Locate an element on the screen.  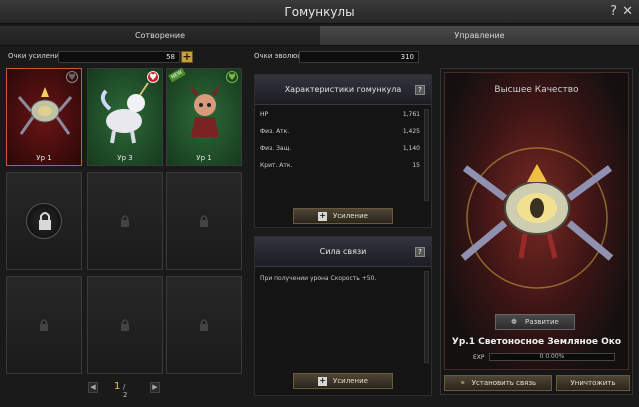
stat-value: 1,425 is located at coordinates (411, 131).